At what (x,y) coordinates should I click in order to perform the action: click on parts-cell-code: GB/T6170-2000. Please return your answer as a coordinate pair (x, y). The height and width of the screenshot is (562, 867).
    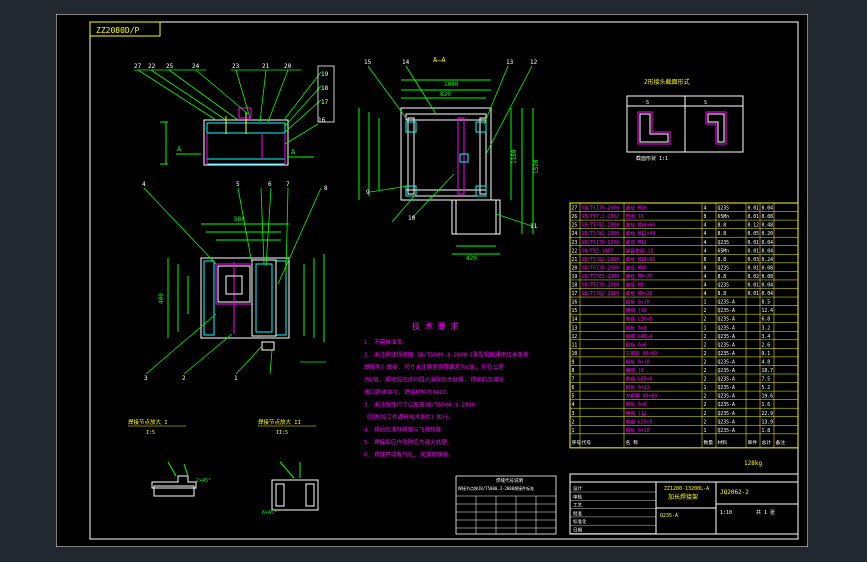
    Looking at the image, I should click on (601, 268).